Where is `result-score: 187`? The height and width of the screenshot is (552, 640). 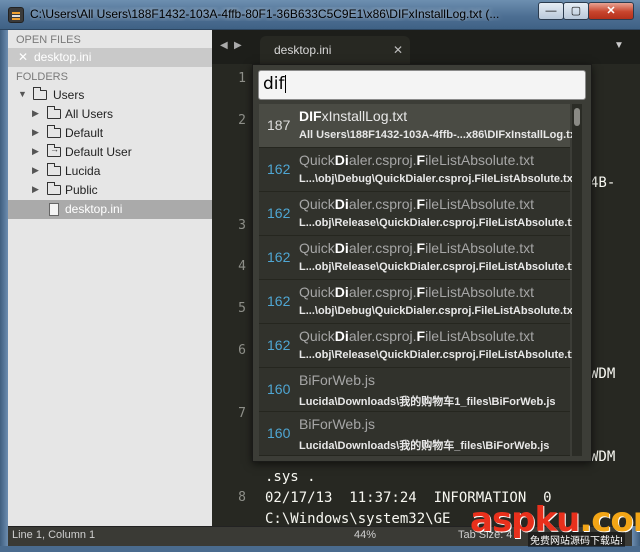 result-score: 187 is located at coordinates (279, 125).